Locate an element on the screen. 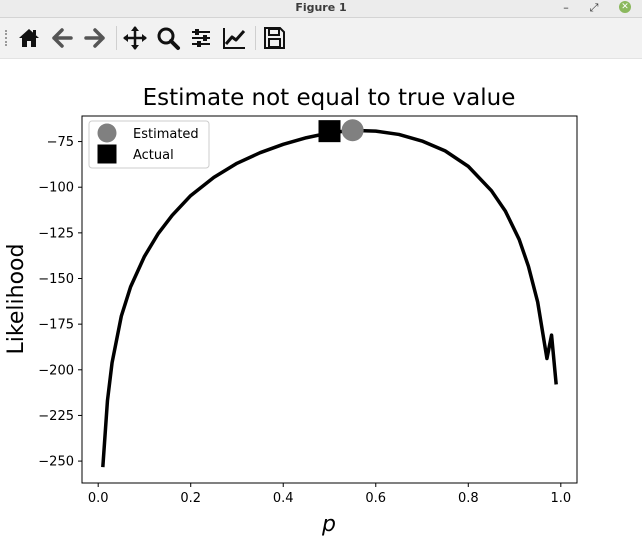  legend-label-actual: Actual is located at coordinates (153, 155).